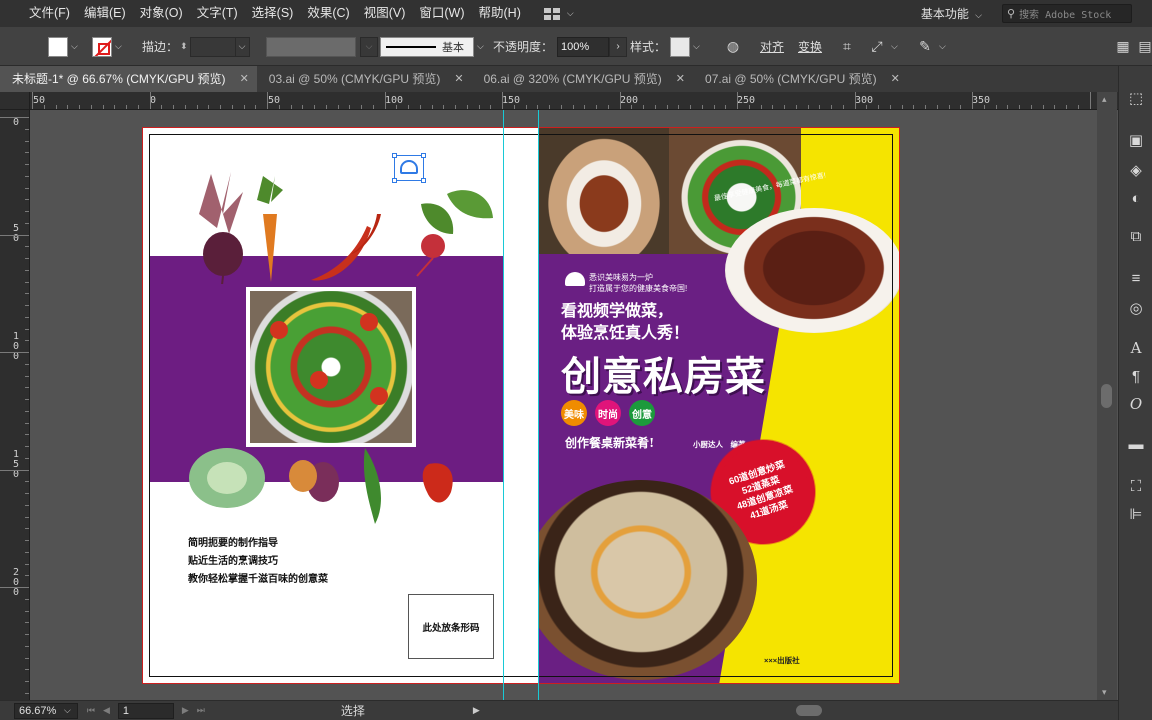 The image size is (1152, 720). What do you see at coordinates (523, 47) in the screenshot?
I see `opacity-label: 不透明度：` at bounding box center [523, 47].